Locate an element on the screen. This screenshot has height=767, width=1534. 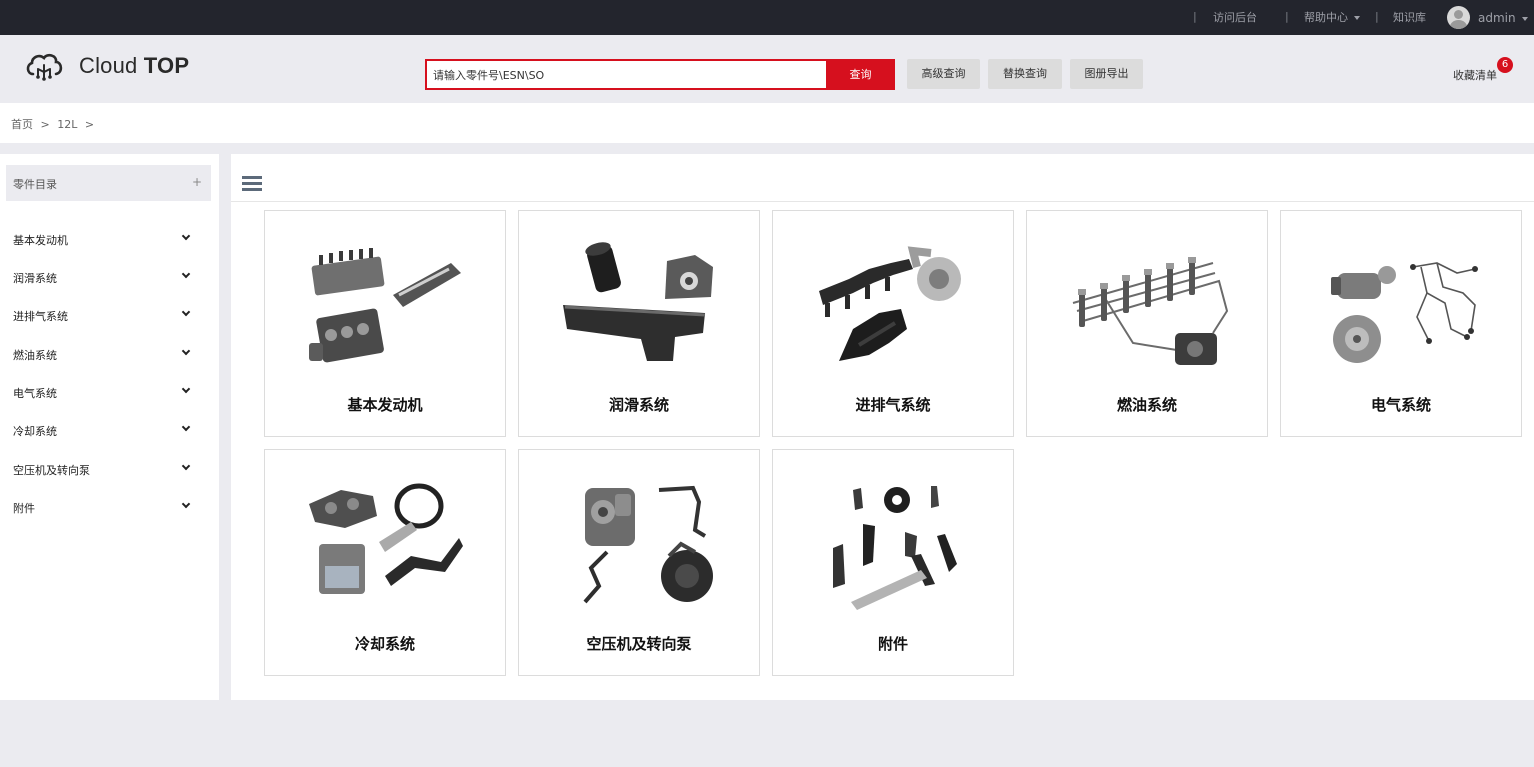
category-card-fuel: 燃油系统 is located at coordinates (1147, 323).